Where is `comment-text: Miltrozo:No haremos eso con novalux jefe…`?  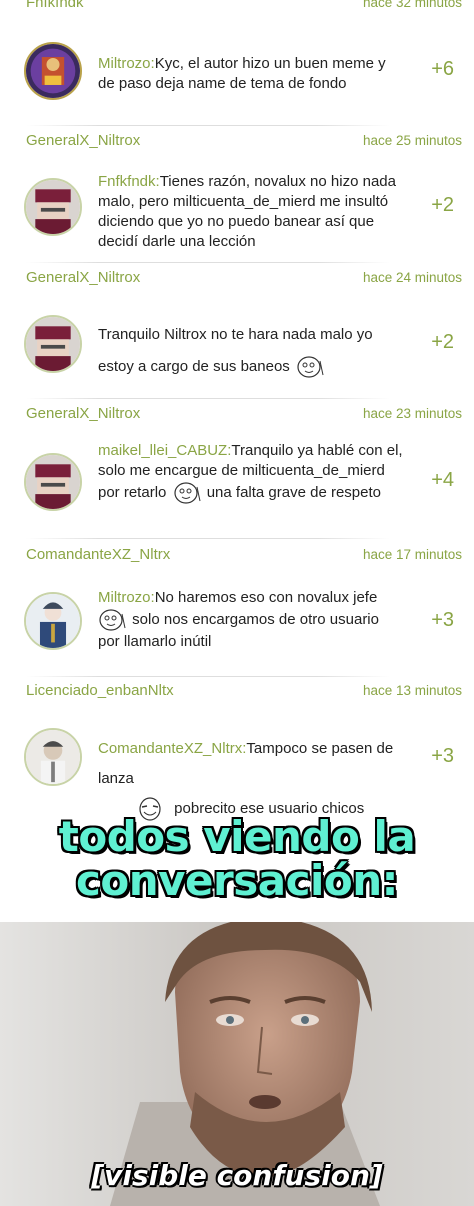 comment-text: Miltrozo:No haremos eso con novalux jefe… is located at coordinates (238, 619).